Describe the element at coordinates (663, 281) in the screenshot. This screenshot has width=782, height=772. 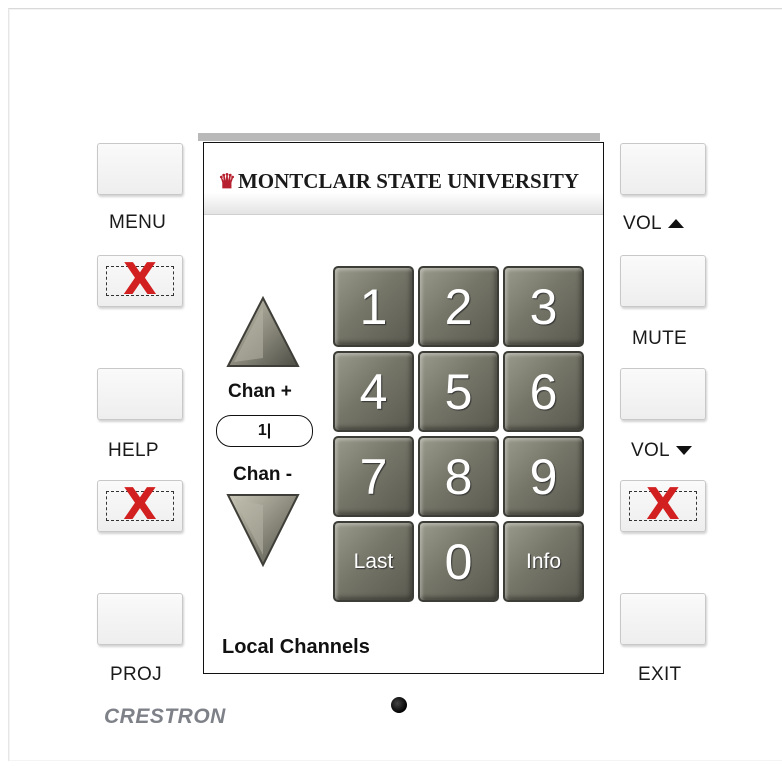
I see `mute-button` at that location.